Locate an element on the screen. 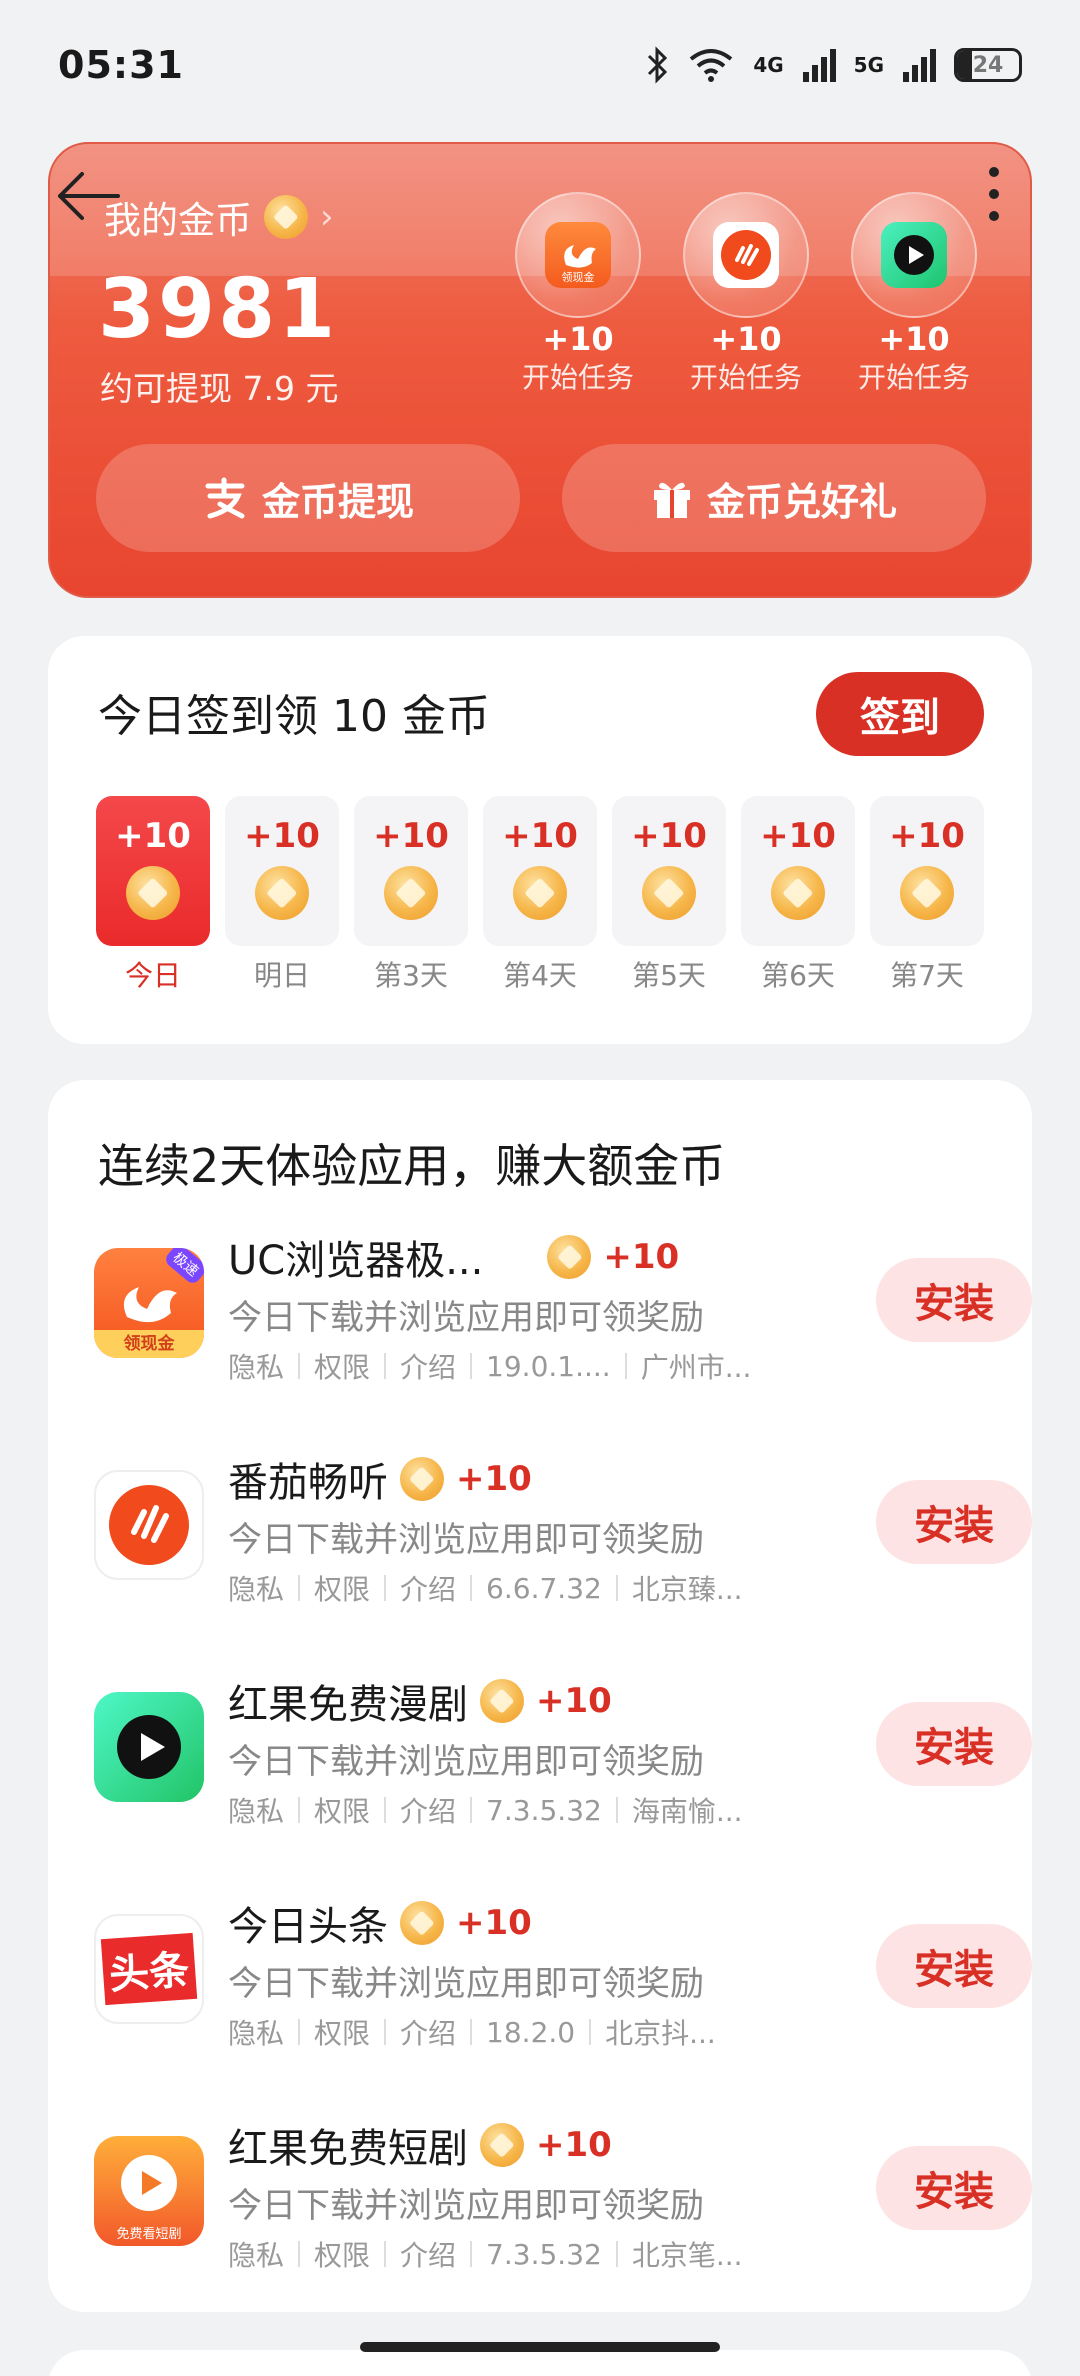  bluetooth-icon is located at coordinates (658, 65).